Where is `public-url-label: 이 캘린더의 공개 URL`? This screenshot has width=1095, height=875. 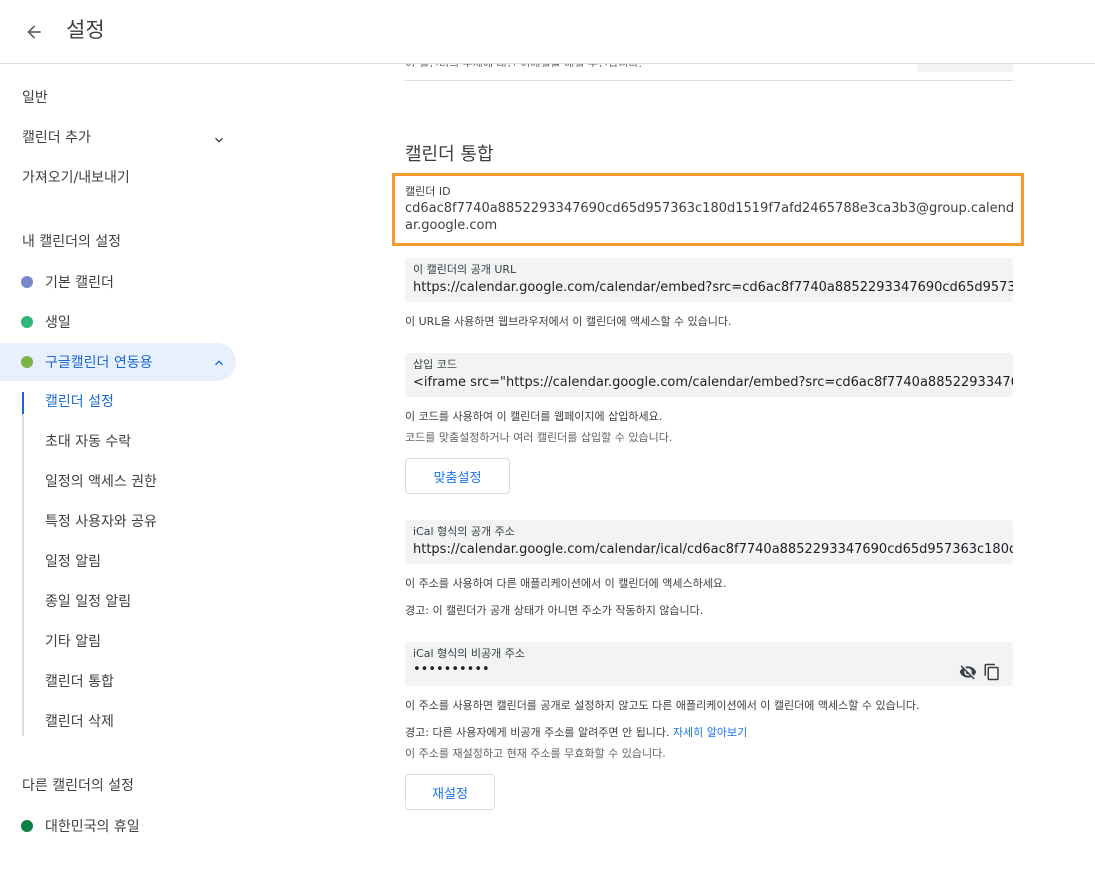 public-url-label: 이 캘린더의 공개 URL is located at coordinates (465, 269).